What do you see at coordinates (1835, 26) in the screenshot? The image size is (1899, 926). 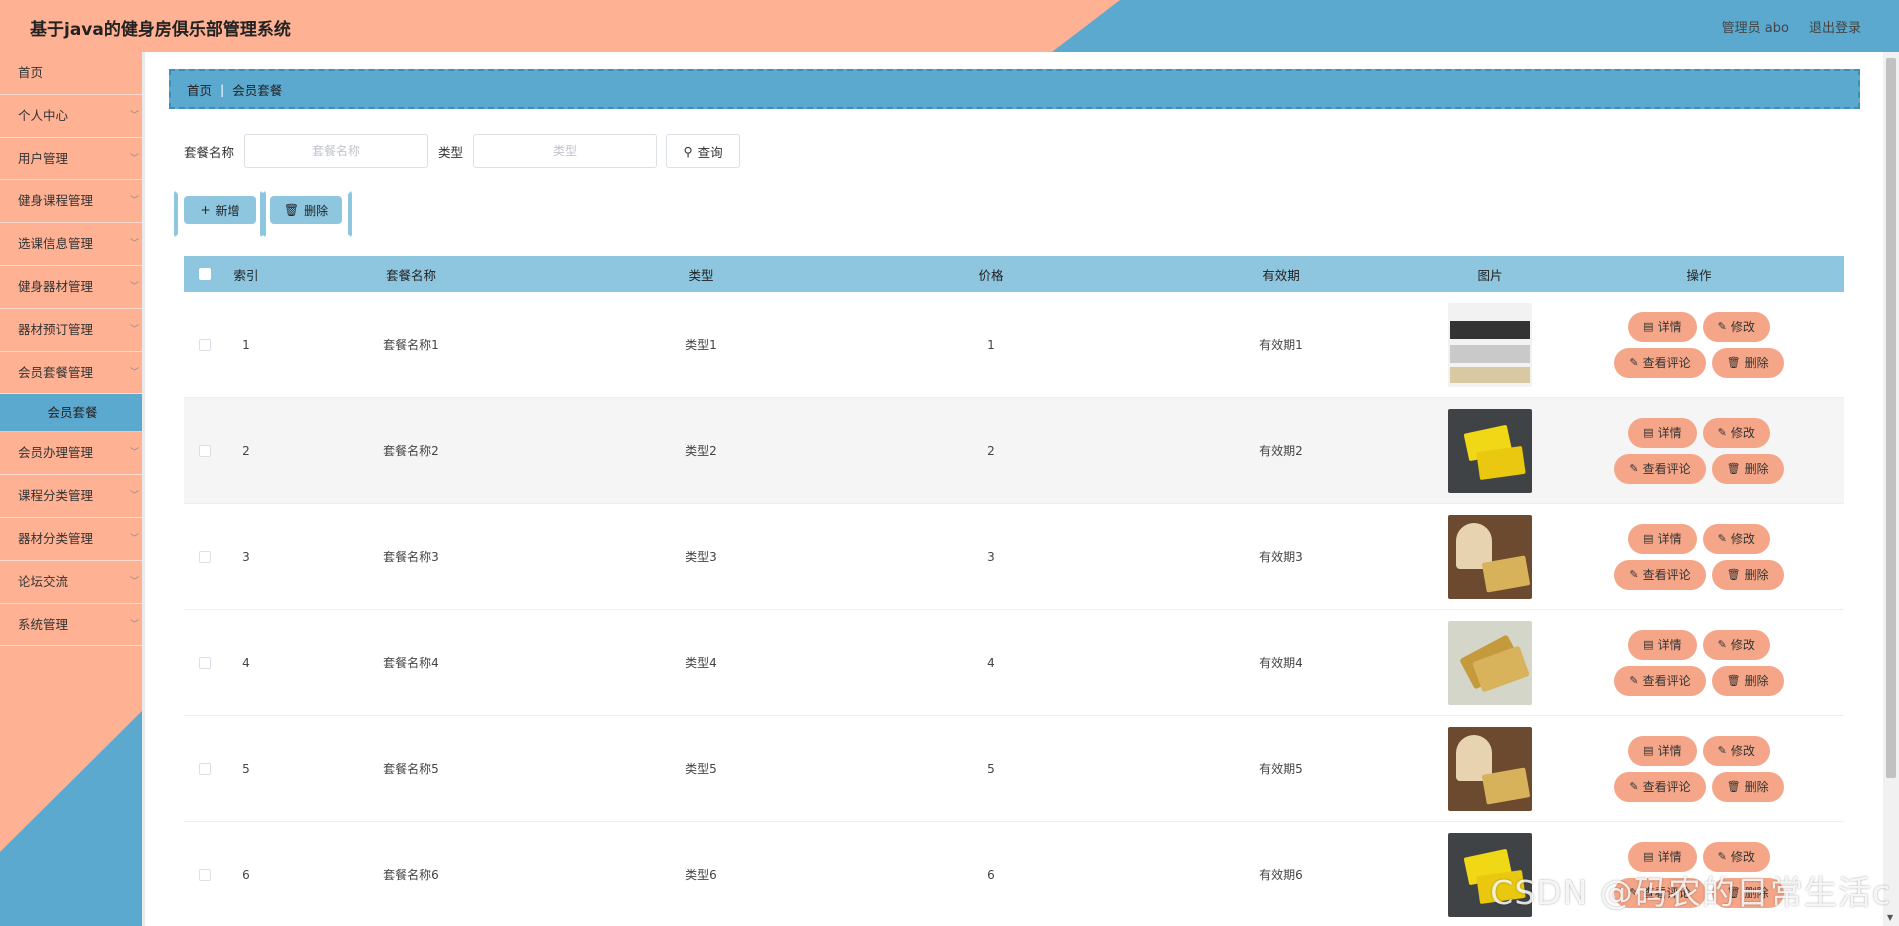 I see `logout-link: 退出登录` at bounding box center [1835, 26].